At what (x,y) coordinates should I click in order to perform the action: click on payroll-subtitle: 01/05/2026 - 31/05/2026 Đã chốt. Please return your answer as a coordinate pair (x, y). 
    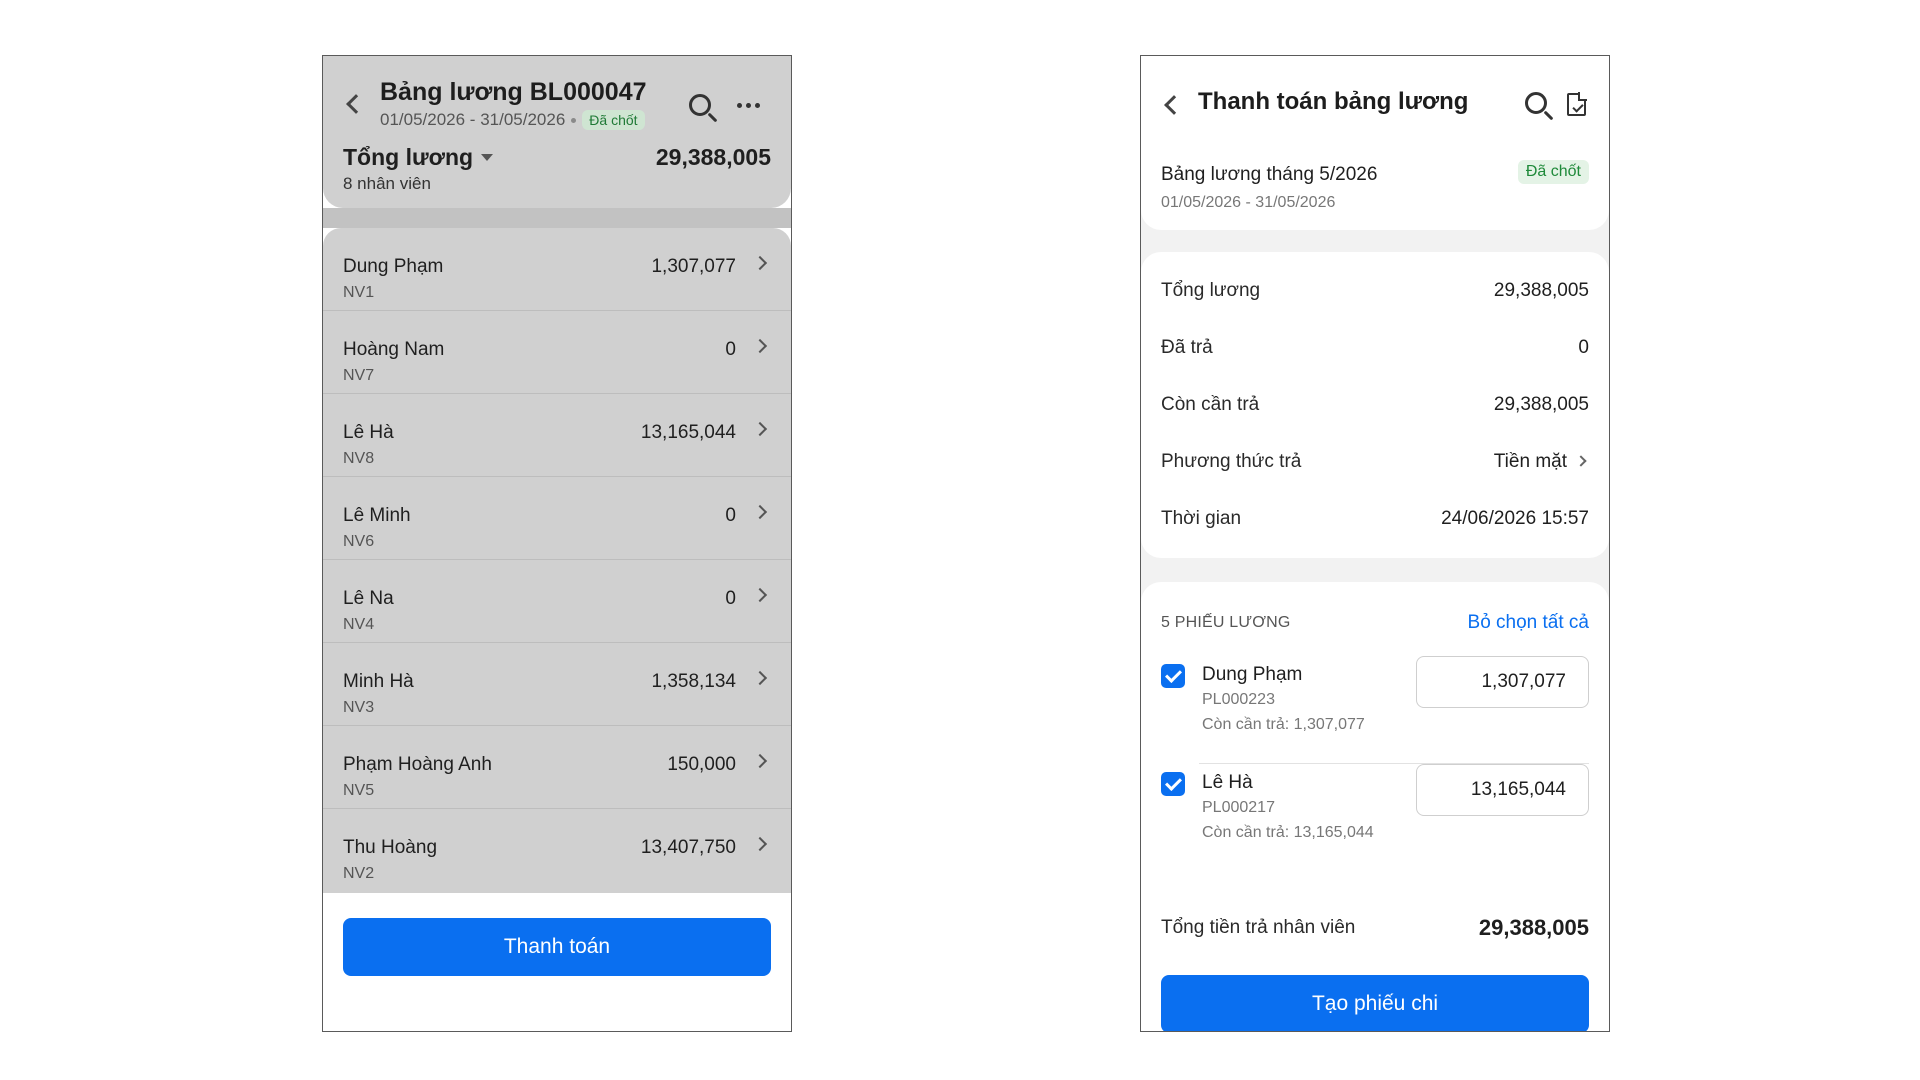
    Looking at the image, I should click on (512, 120).